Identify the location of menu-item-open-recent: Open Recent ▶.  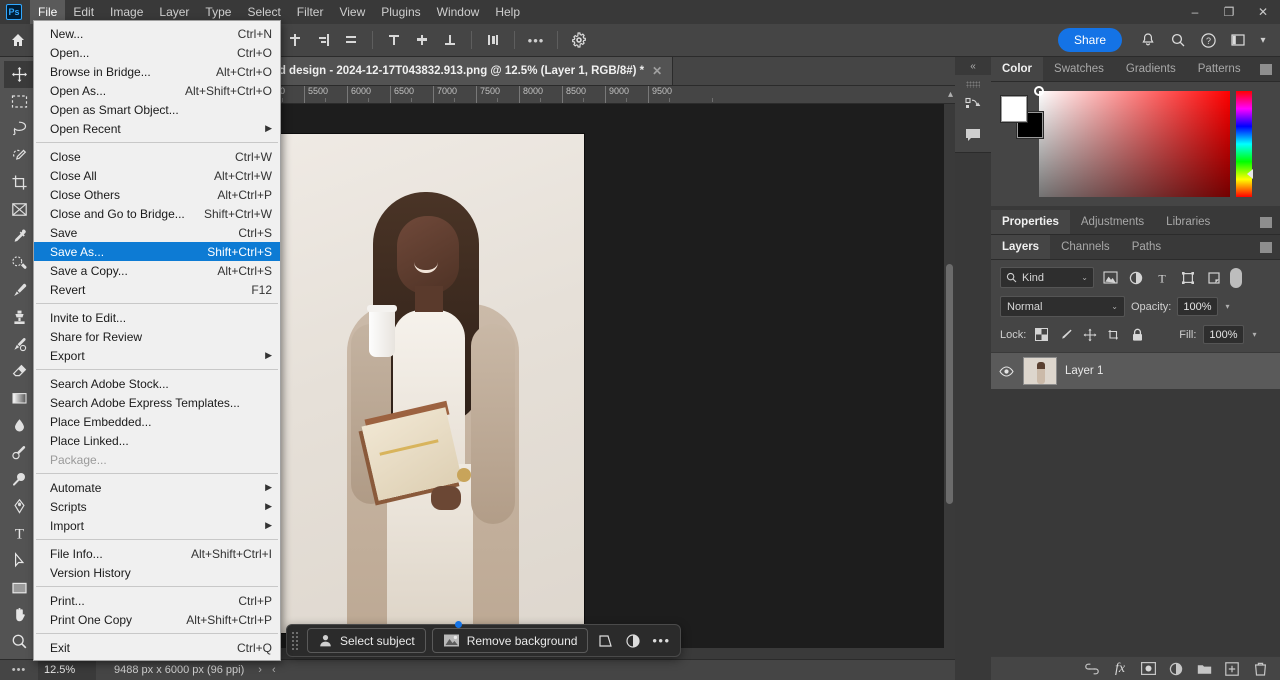
(157, 128).